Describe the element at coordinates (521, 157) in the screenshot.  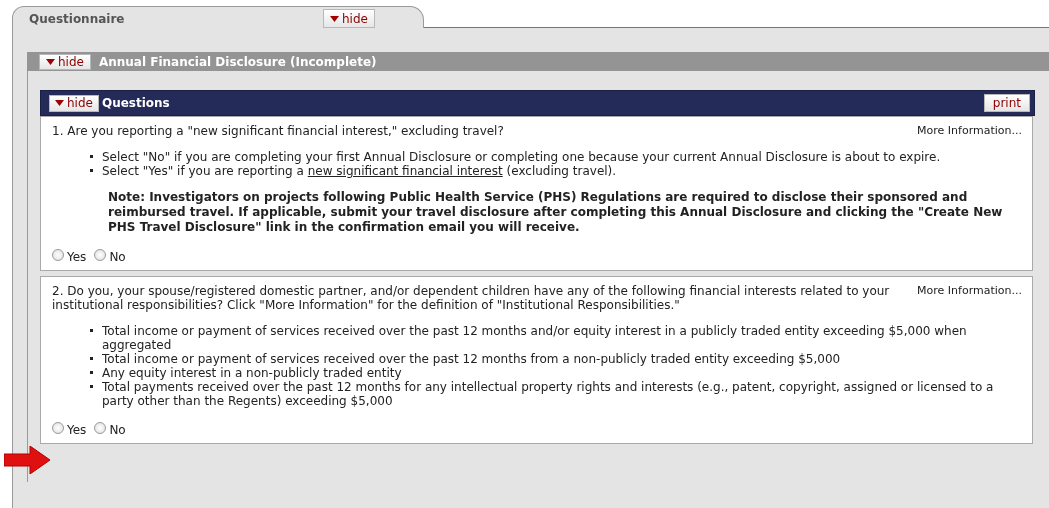
I see `bullet-text: Select "No" if you are completing your first Annual Disclosure or completing one because your current Annual Disclosure is about to expire.` at that location.